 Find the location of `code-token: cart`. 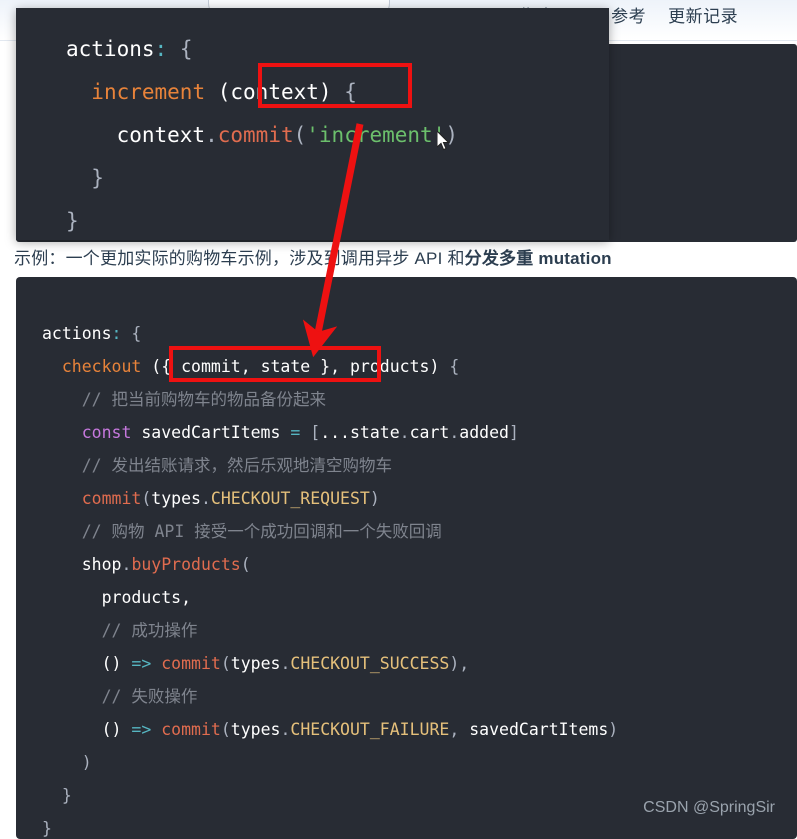

code-token: cart is located at coordinates (429, 432).